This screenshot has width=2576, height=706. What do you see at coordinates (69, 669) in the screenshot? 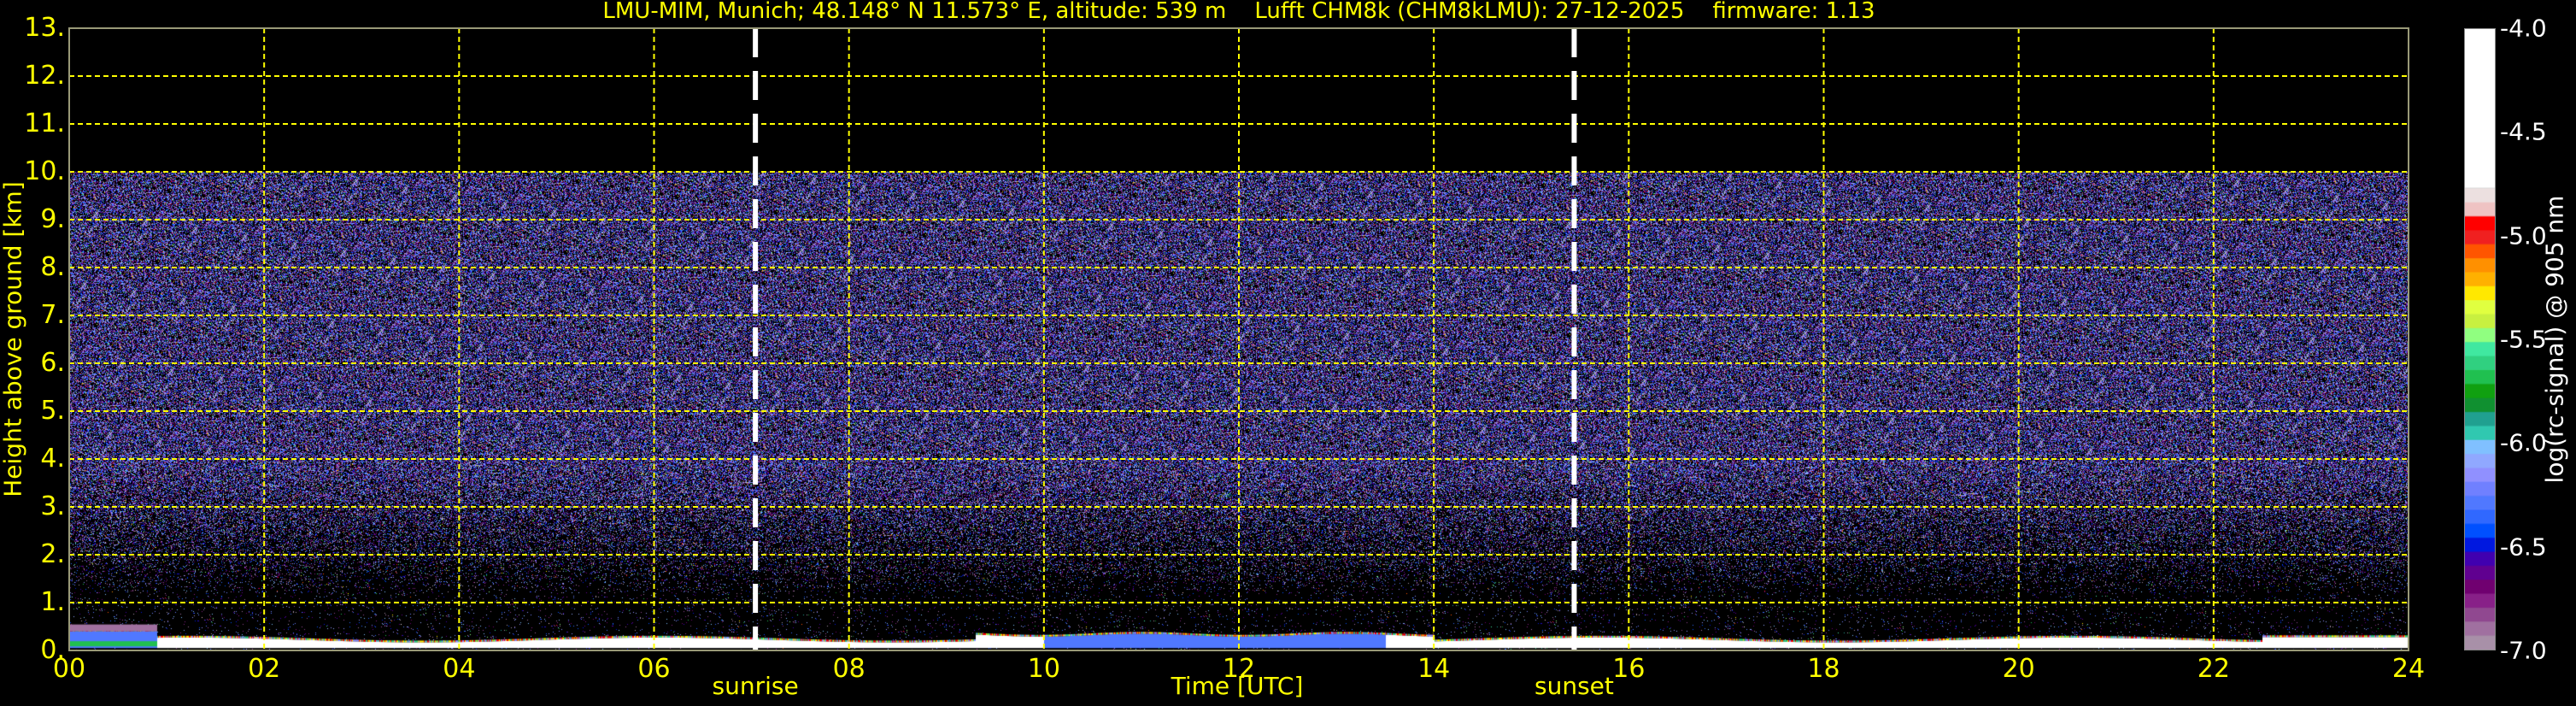
I see `x-tick-label: 00` at bounding box center [69, 669].